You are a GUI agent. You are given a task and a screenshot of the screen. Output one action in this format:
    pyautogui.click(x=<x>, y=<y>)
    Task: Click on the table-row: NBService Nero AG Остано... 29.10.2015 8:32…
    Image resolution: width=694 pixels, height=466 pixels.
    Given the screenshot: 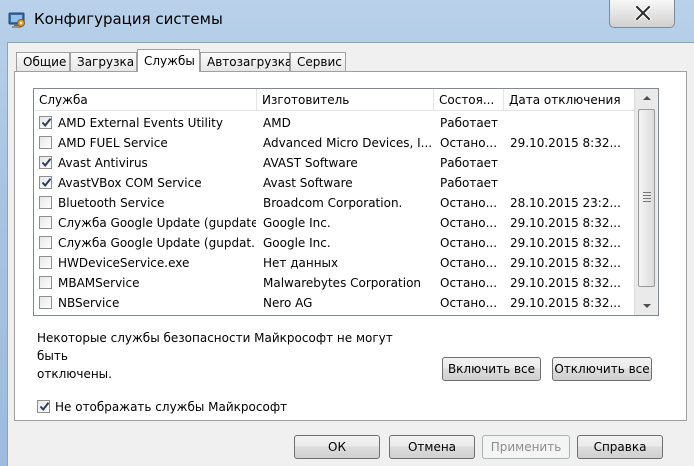 What is the action you would take?
    pyautogui.click(x=334, y=303)
    